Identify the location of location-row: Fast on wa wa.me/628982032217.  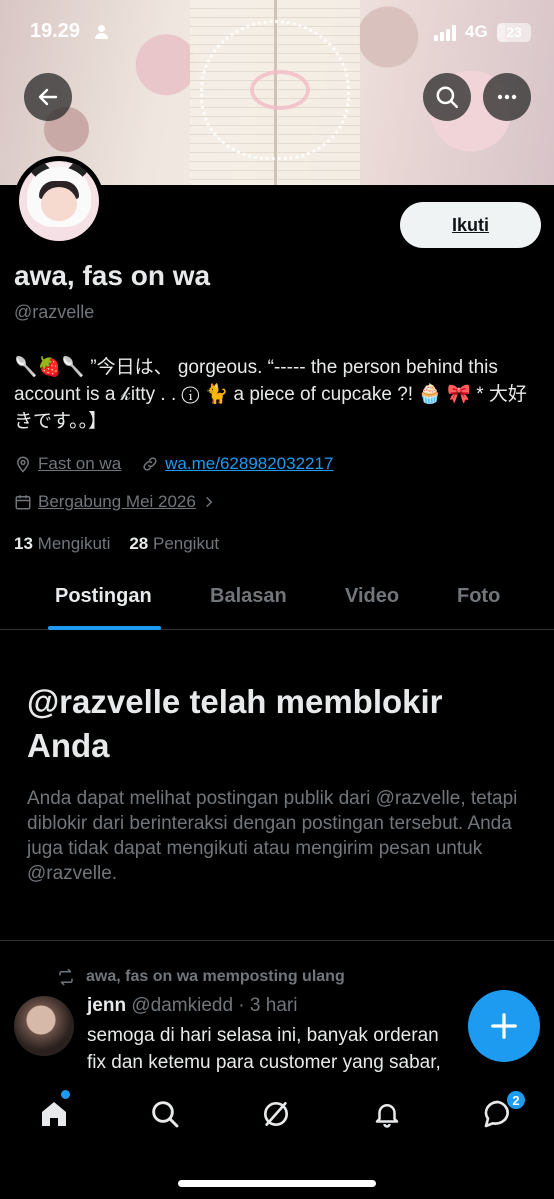
(173, 464).